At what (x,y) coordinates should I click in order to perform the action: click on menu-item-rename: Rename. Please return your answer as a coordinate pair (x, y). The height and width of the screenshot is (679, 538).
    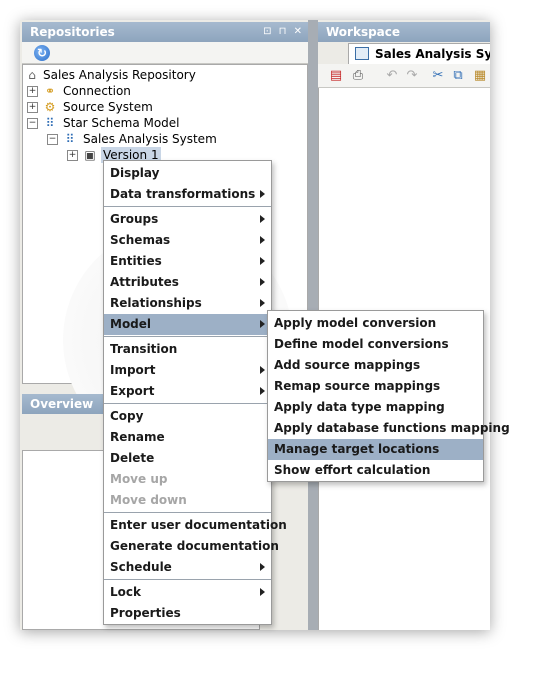
    Looking at the image, I should click on (187, 437).